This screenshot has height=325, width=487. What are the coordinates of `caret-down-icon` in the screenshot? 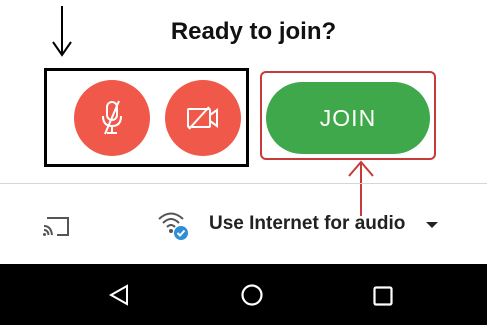 It's located at (432, 225).